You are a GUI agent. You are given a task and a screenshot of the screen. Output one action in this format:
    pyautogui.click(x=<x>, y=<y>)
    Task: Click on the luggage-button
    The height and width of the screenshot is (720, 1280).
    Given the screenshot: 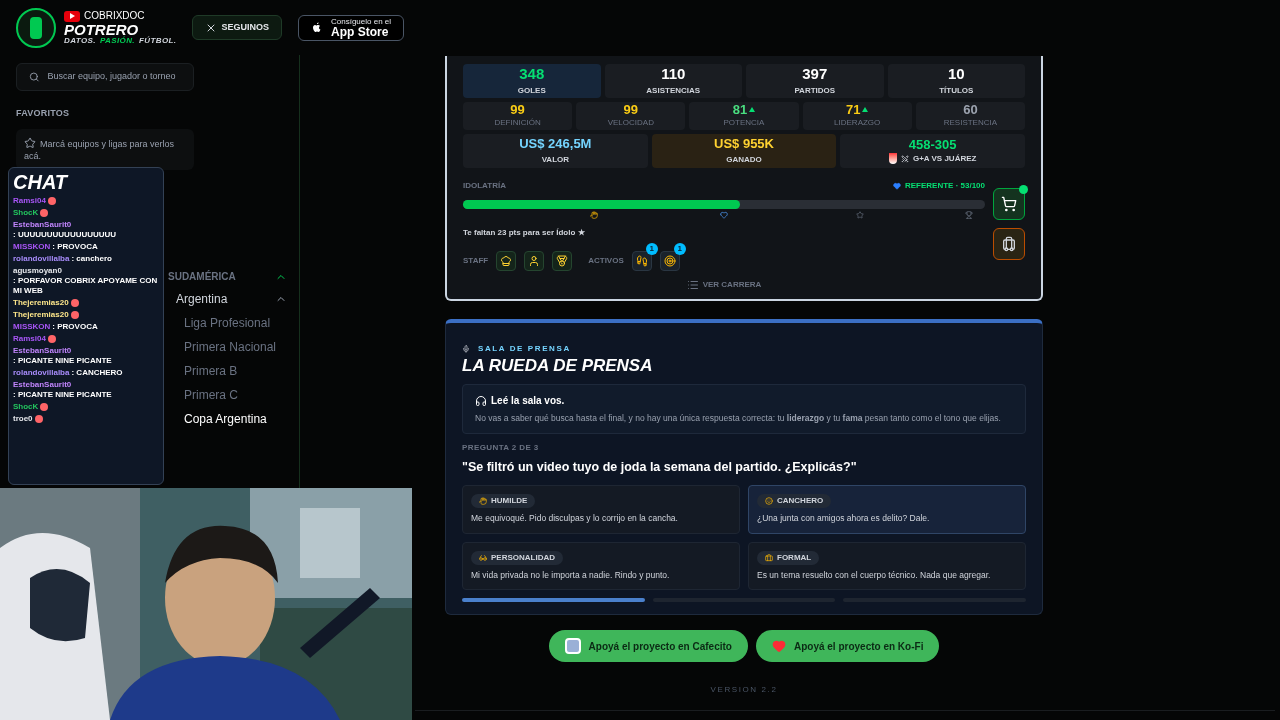 What is the action you would take?
    pyautogui.click(x=1009, y=244)
    